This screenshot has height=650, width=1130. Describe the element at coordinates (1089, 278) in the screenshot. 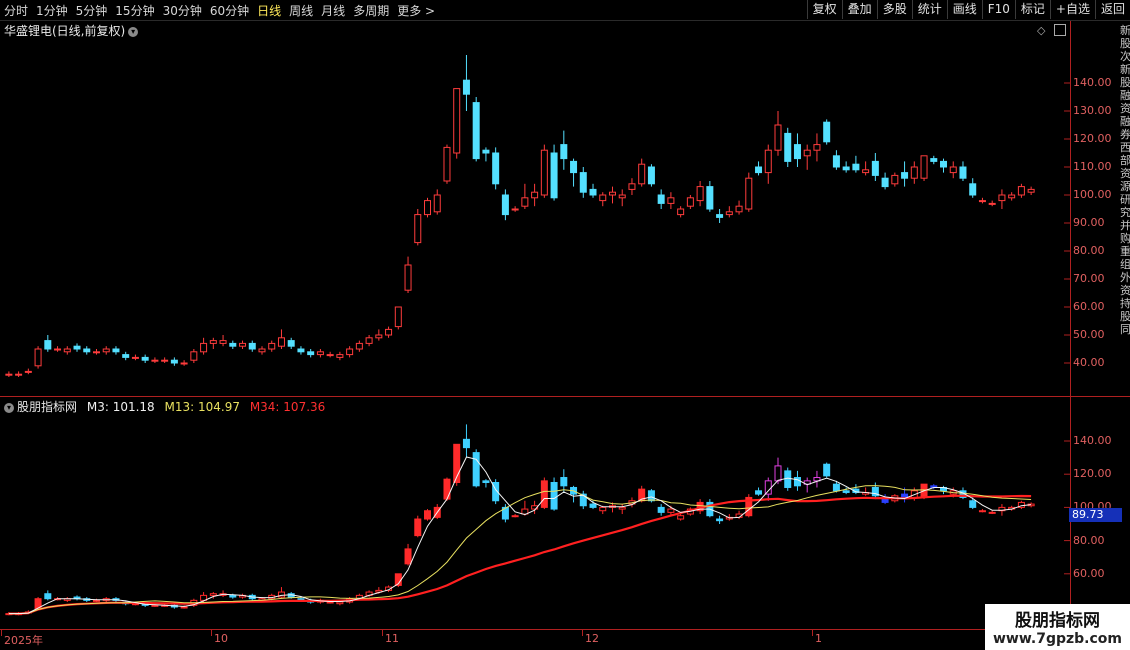

I see `y-tick-label: 70.00` at that location.